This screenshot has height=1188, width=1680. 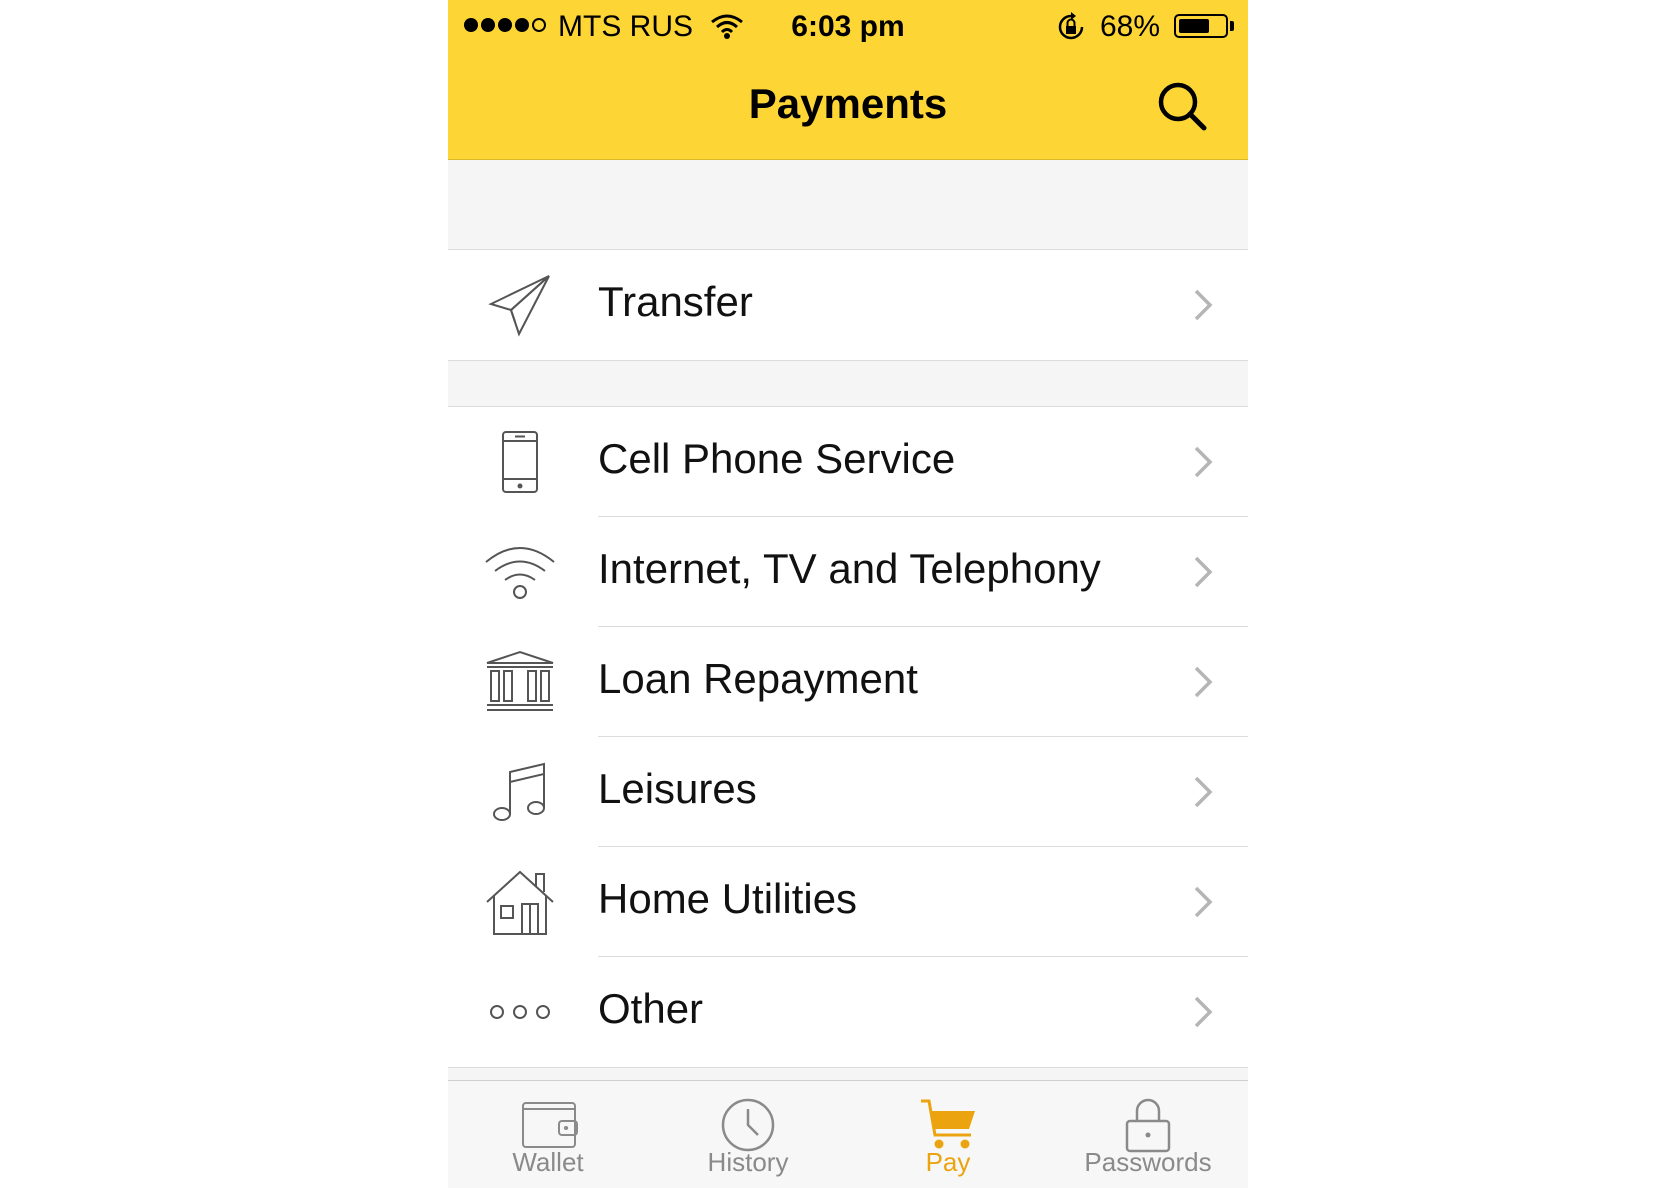 I want to click on paper-plane-icon, so click(x=520, y=305).